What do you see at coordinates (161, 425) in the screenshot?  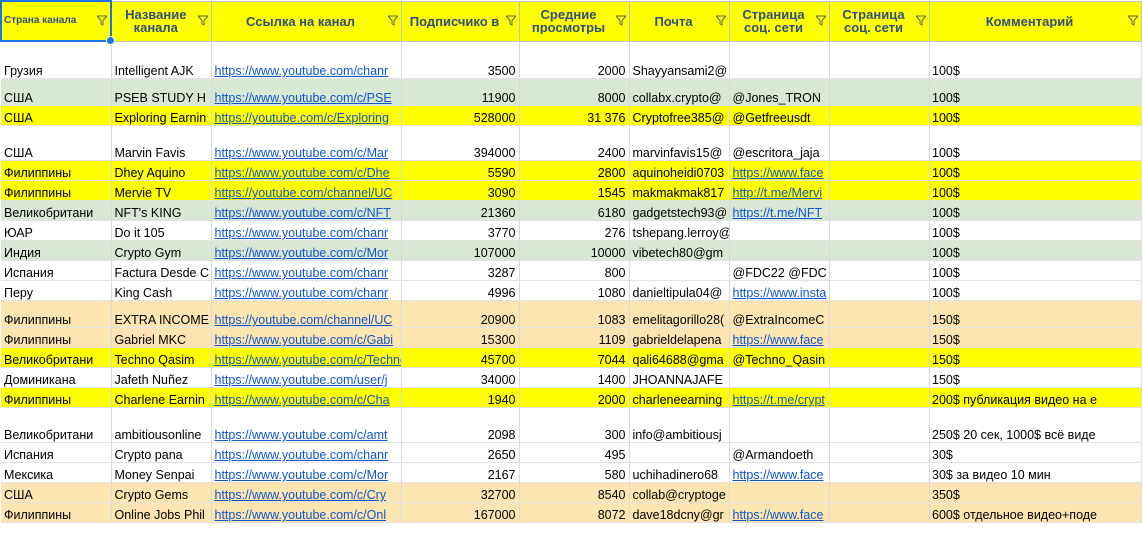 I see `channel-name-cell: ambitiousonline` at bounding box center [161, 425].